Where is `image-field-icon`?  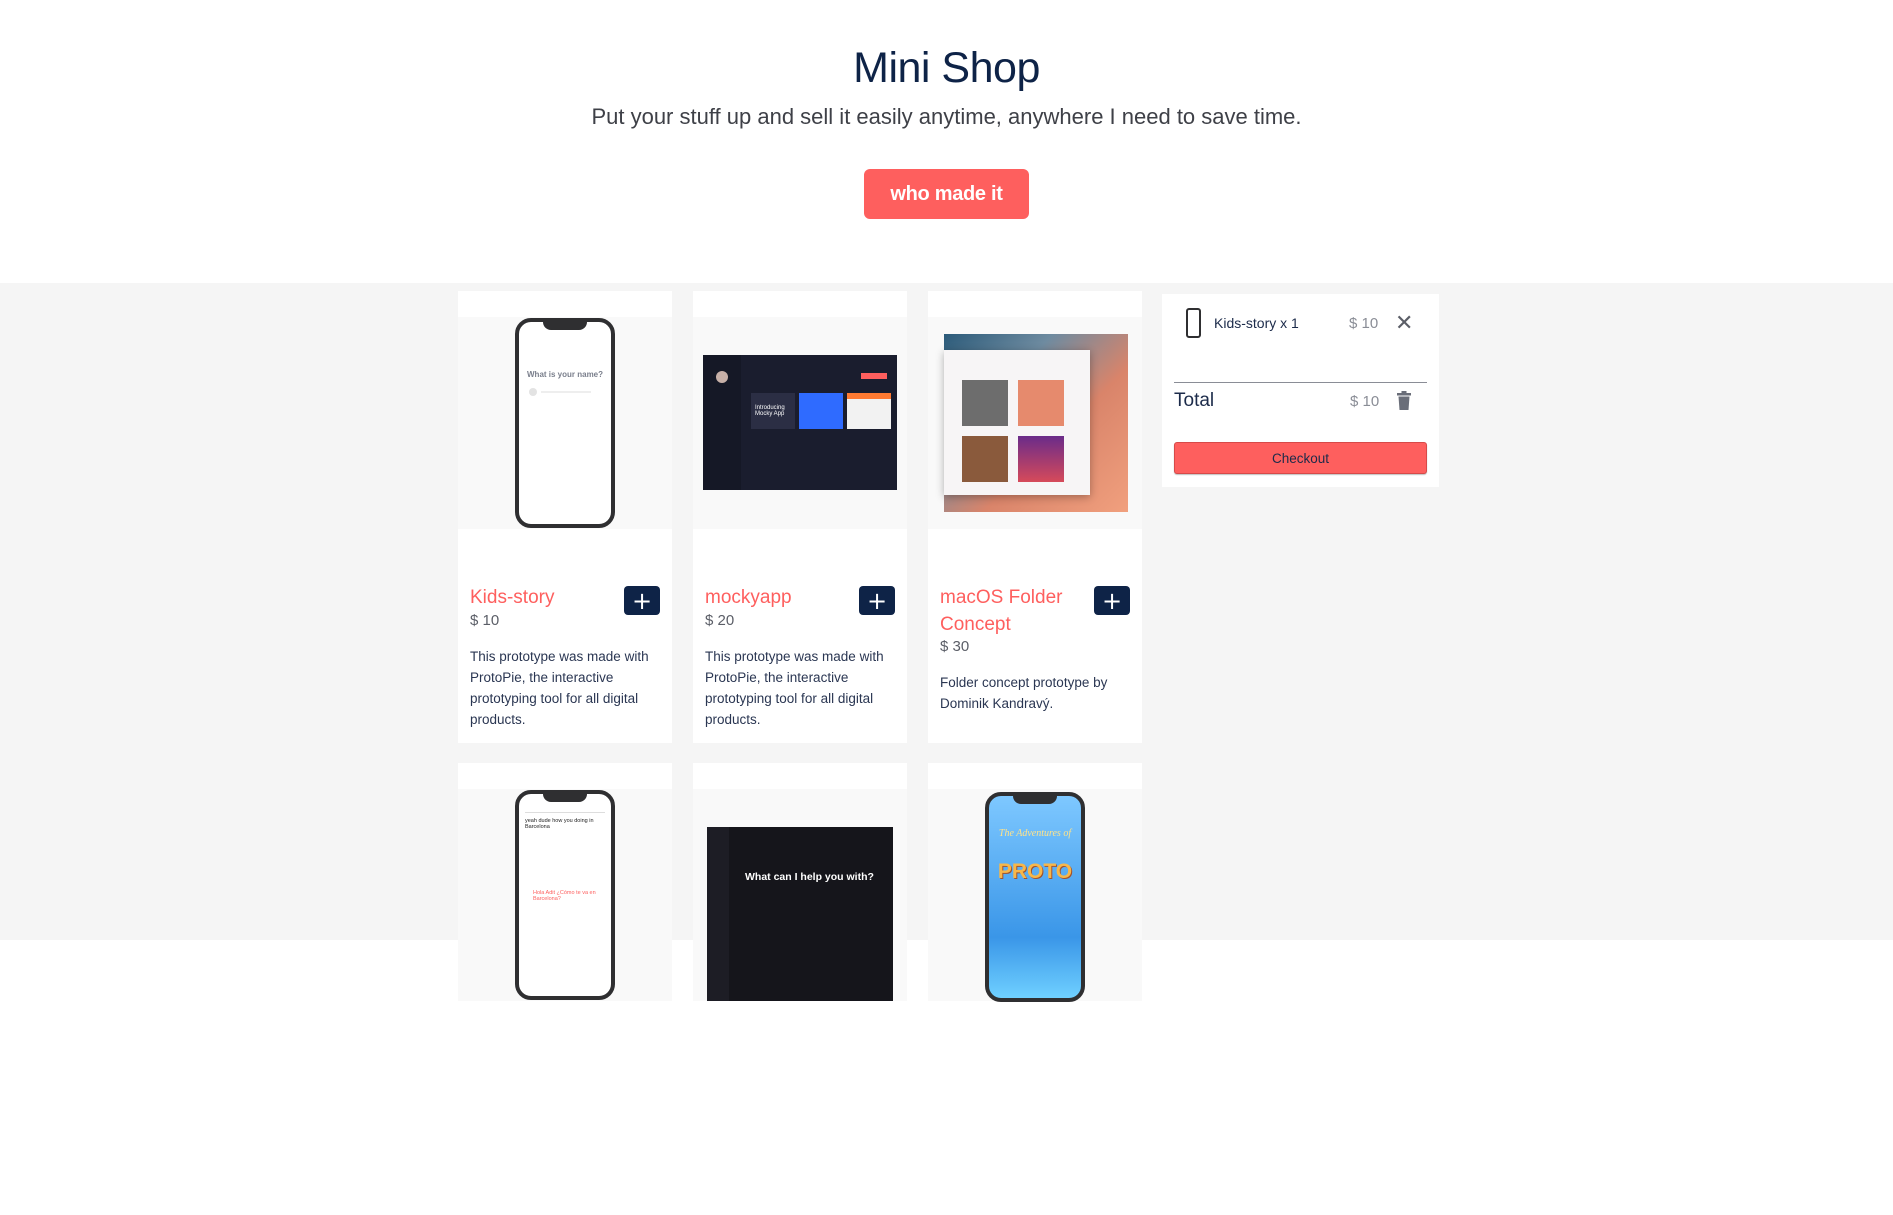
image-field-icon is located at coordinates (533, 392).